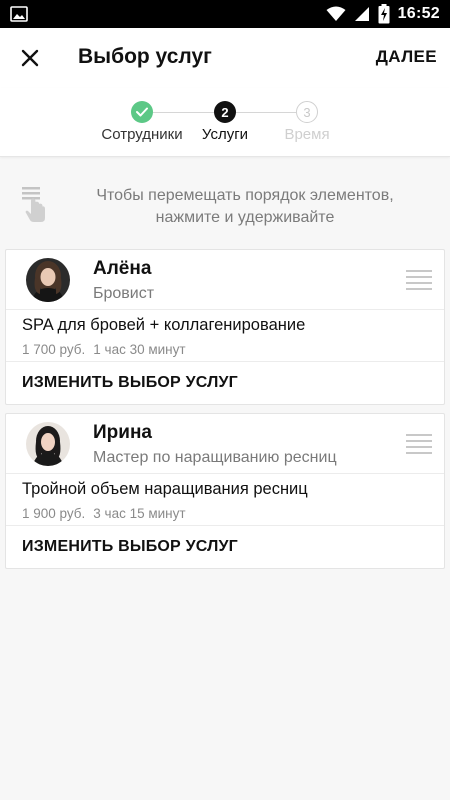  What do you see at coordinates (139, 349) in the screenshot?
I see `service-duration: 1 час 30 минут` at bounding box center [139, 349].